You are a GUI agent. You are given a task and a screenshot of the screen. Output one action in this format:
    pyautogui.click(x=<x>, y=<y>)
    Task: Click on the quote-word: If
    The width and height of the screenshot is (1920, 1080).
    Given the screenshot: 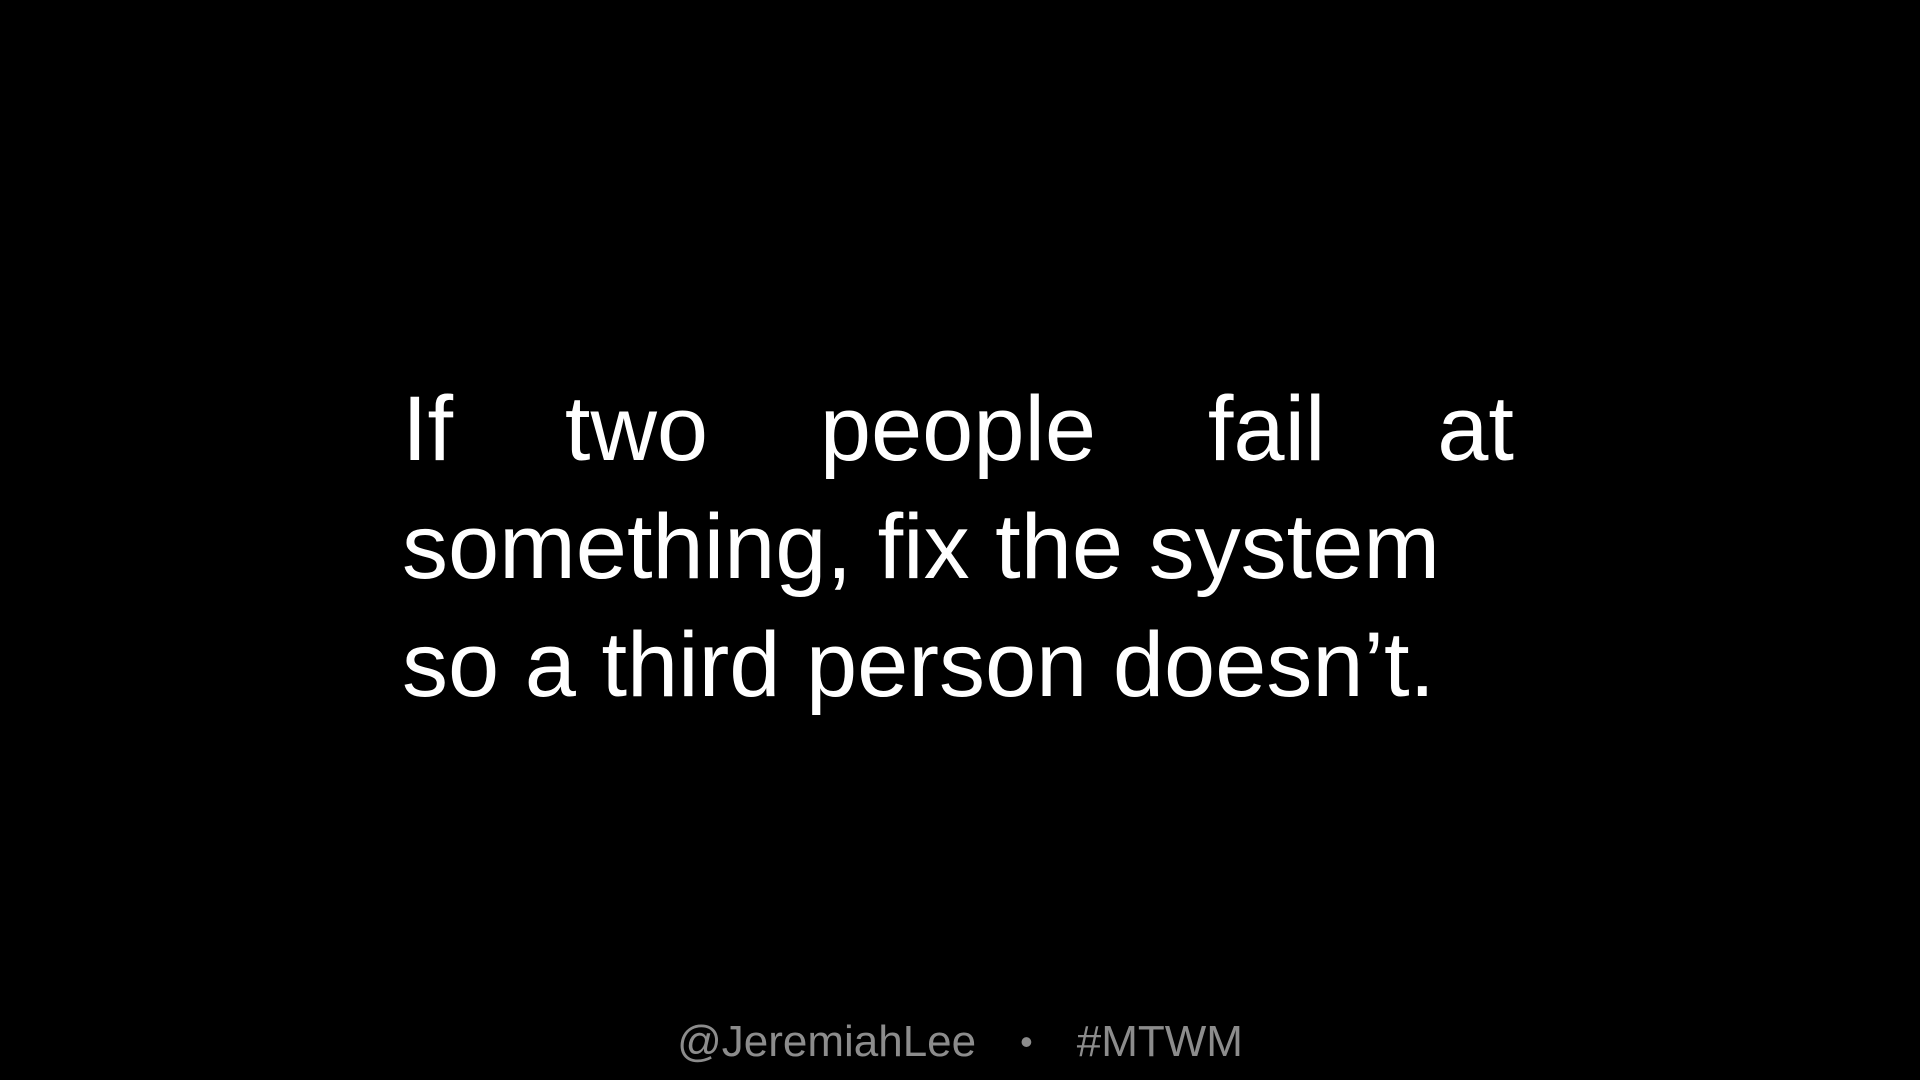 What is the action you would take?
    pyautogui.click(x=428, y=429)
    